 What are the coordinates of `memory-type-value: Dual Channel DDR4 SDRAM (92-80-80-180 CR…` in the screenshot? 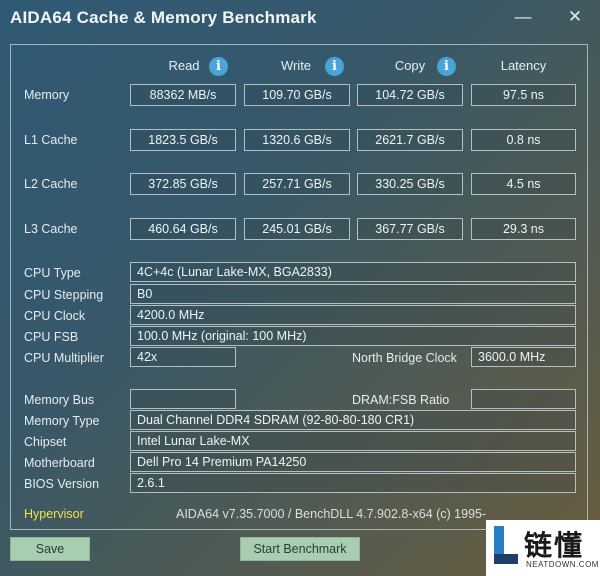 It's located at (353, 420).